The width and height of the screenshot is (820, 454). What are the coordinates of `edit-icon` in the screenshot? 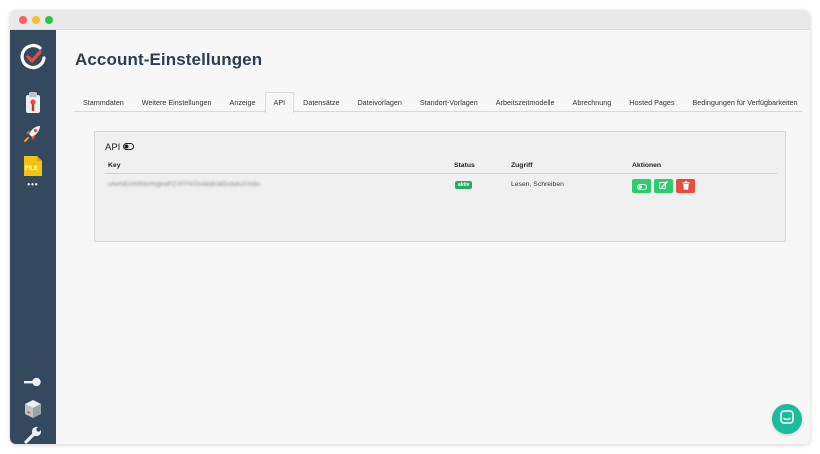 It's located at (663, 186).